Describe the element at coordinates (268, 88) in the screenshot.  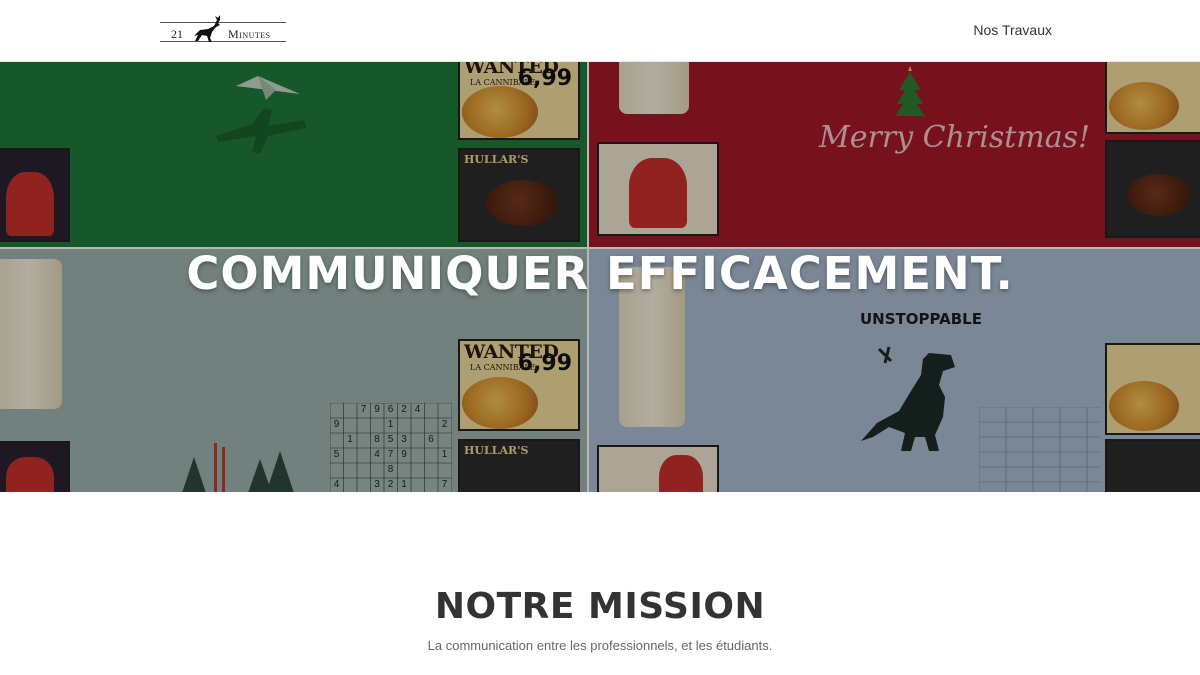
I see `paper-plane-icon` at that location.